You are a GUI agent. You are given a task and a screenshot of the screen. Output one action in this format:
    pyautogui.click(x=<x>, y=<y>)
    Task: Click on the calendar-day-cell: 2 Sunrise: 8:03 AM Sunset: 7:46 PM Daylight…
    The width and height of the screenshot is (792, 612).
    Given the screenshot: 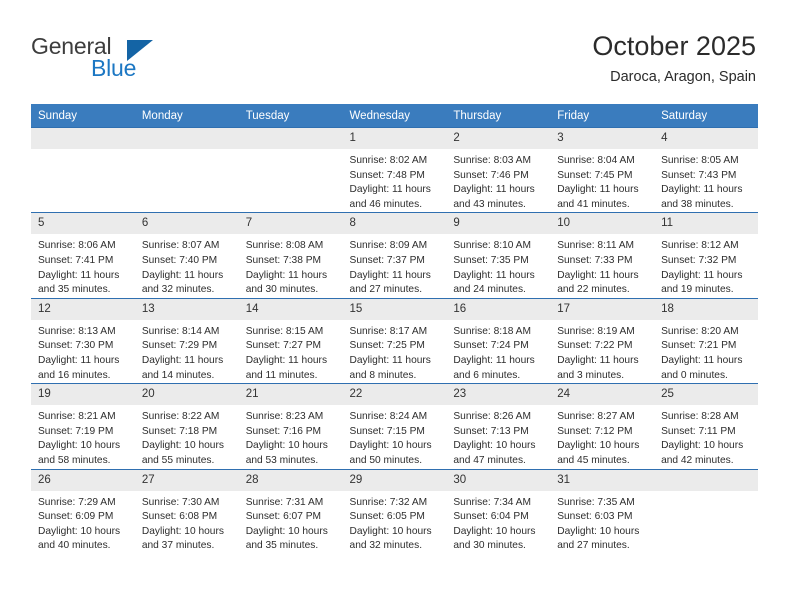 What is the action you would take?
    pyautogui.click(x=498, y=169)
    